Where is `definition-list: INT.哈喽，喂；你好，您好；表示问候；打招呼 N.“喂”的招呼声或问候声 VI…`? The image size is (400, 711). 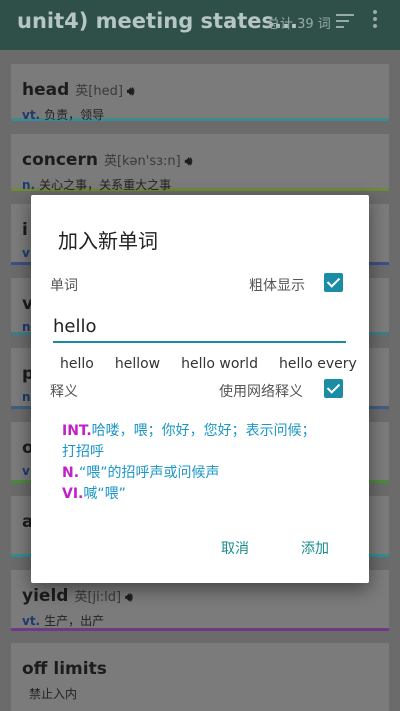
definition-list: INT.哈喽，喂；你好，您好；表示问候；打招呼 N.“喂”的招呼声或问候声 VI… is located at coordinates (192, 463).